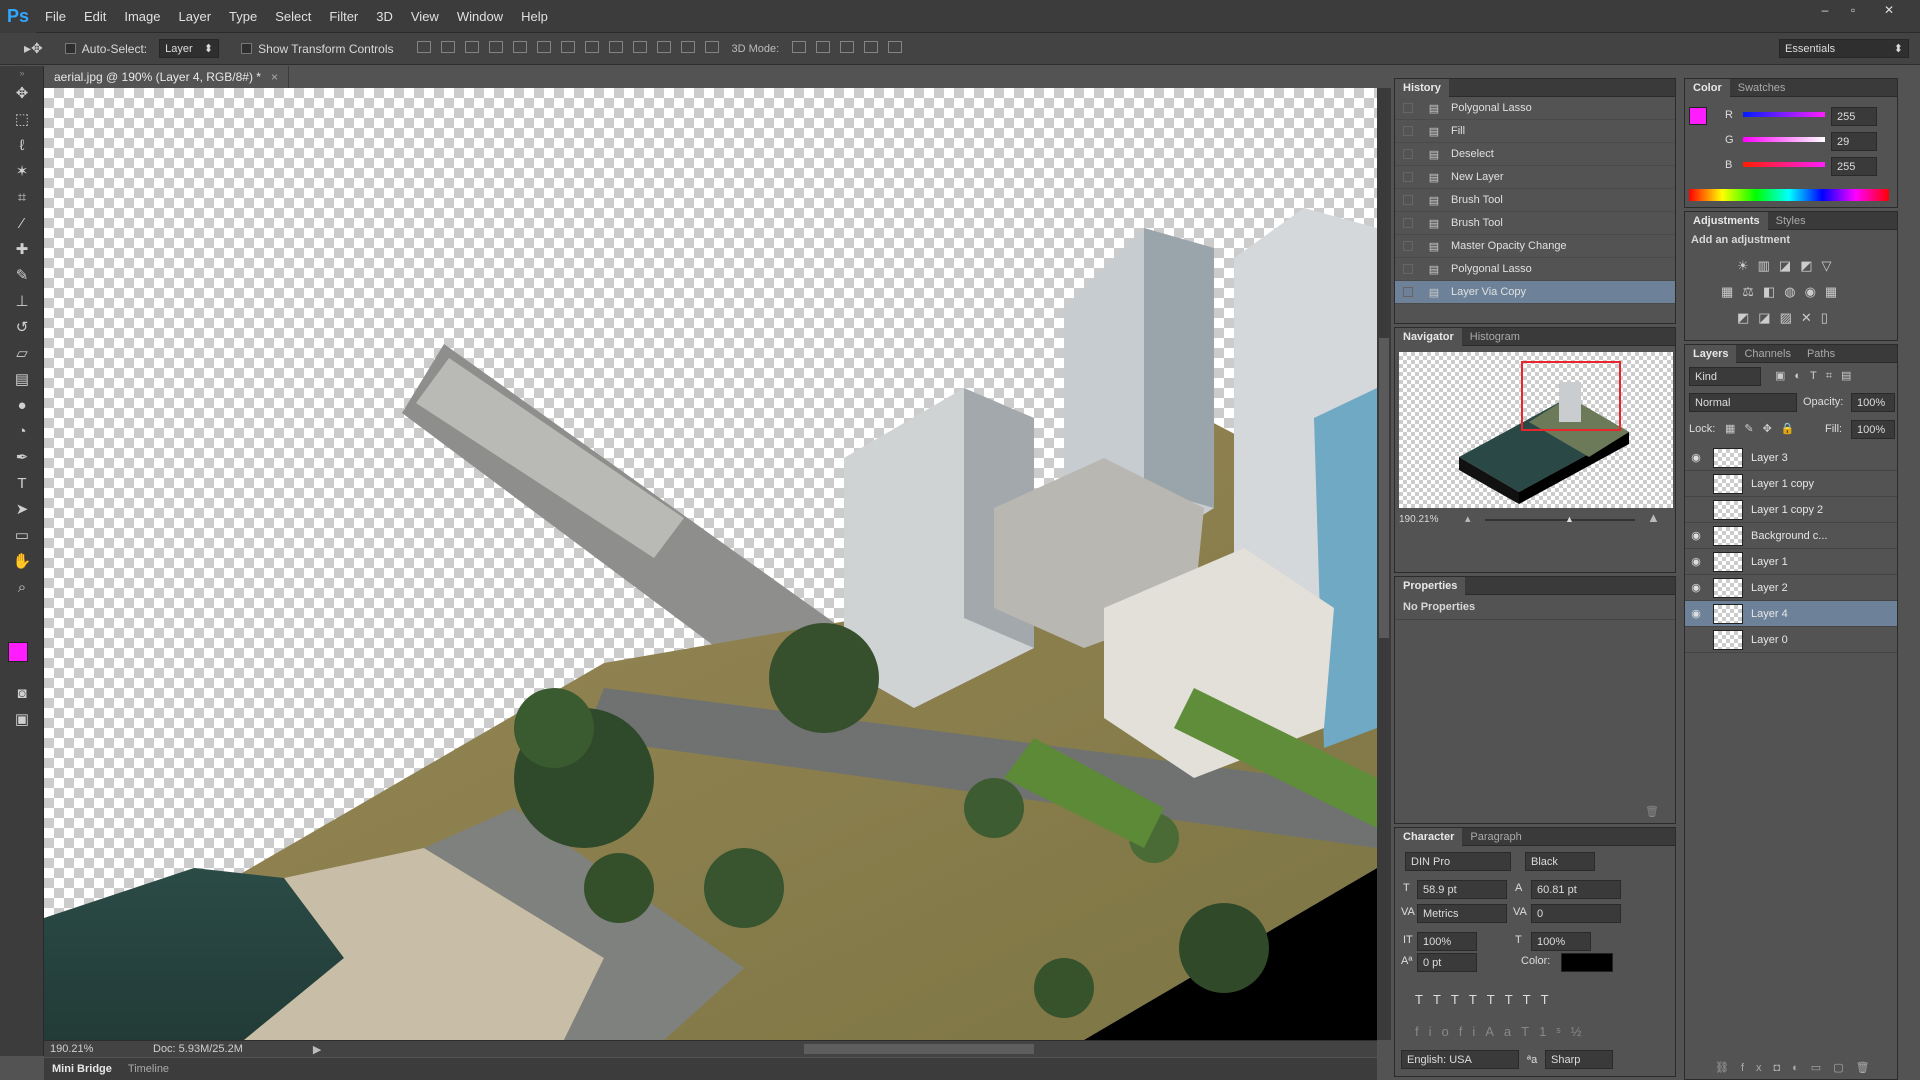 Image resolution: width=1920 pixels, height=1080 pixels. I want to click on status-arrow-icon: ▶, so click(317, 1049).